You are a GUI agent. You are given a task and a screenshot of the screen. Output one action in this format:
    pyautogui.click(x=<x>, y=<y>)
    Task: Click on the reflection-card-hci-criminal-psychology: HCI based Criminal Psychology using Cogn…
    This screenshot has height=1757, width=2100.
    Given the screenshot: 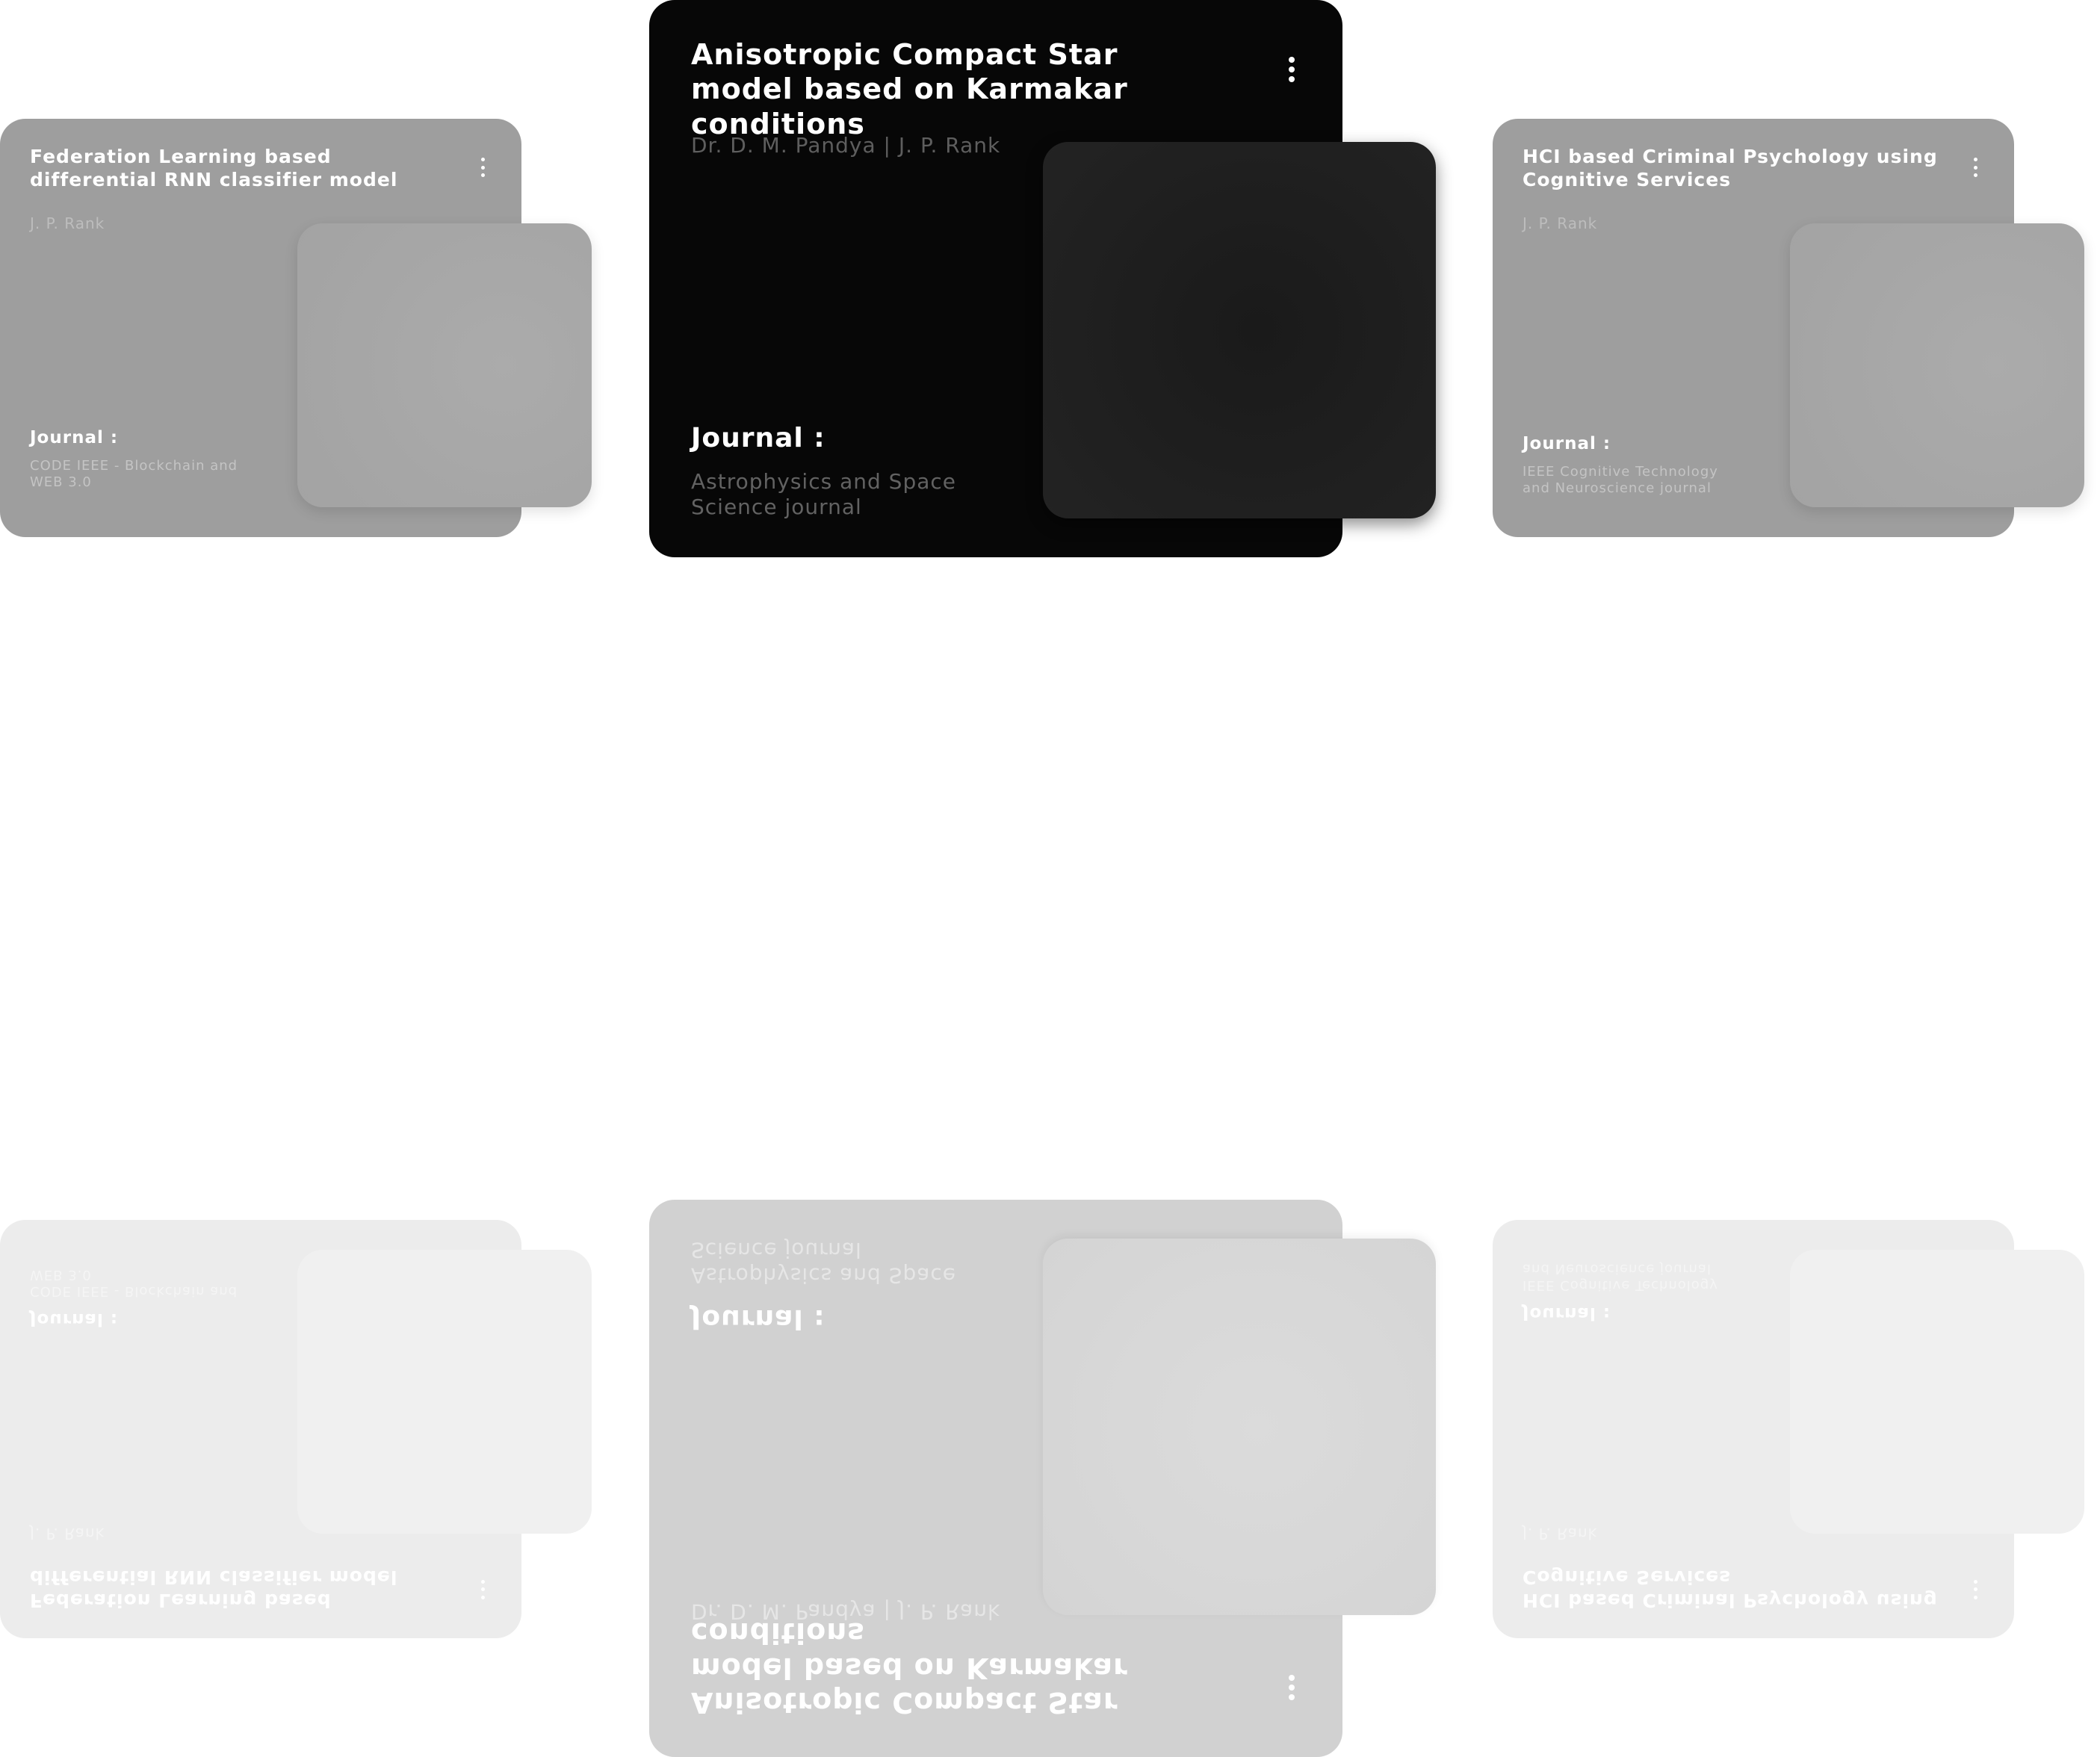 What is the action you would take?
    pyautogui.click(x=1788, y=1429)
    